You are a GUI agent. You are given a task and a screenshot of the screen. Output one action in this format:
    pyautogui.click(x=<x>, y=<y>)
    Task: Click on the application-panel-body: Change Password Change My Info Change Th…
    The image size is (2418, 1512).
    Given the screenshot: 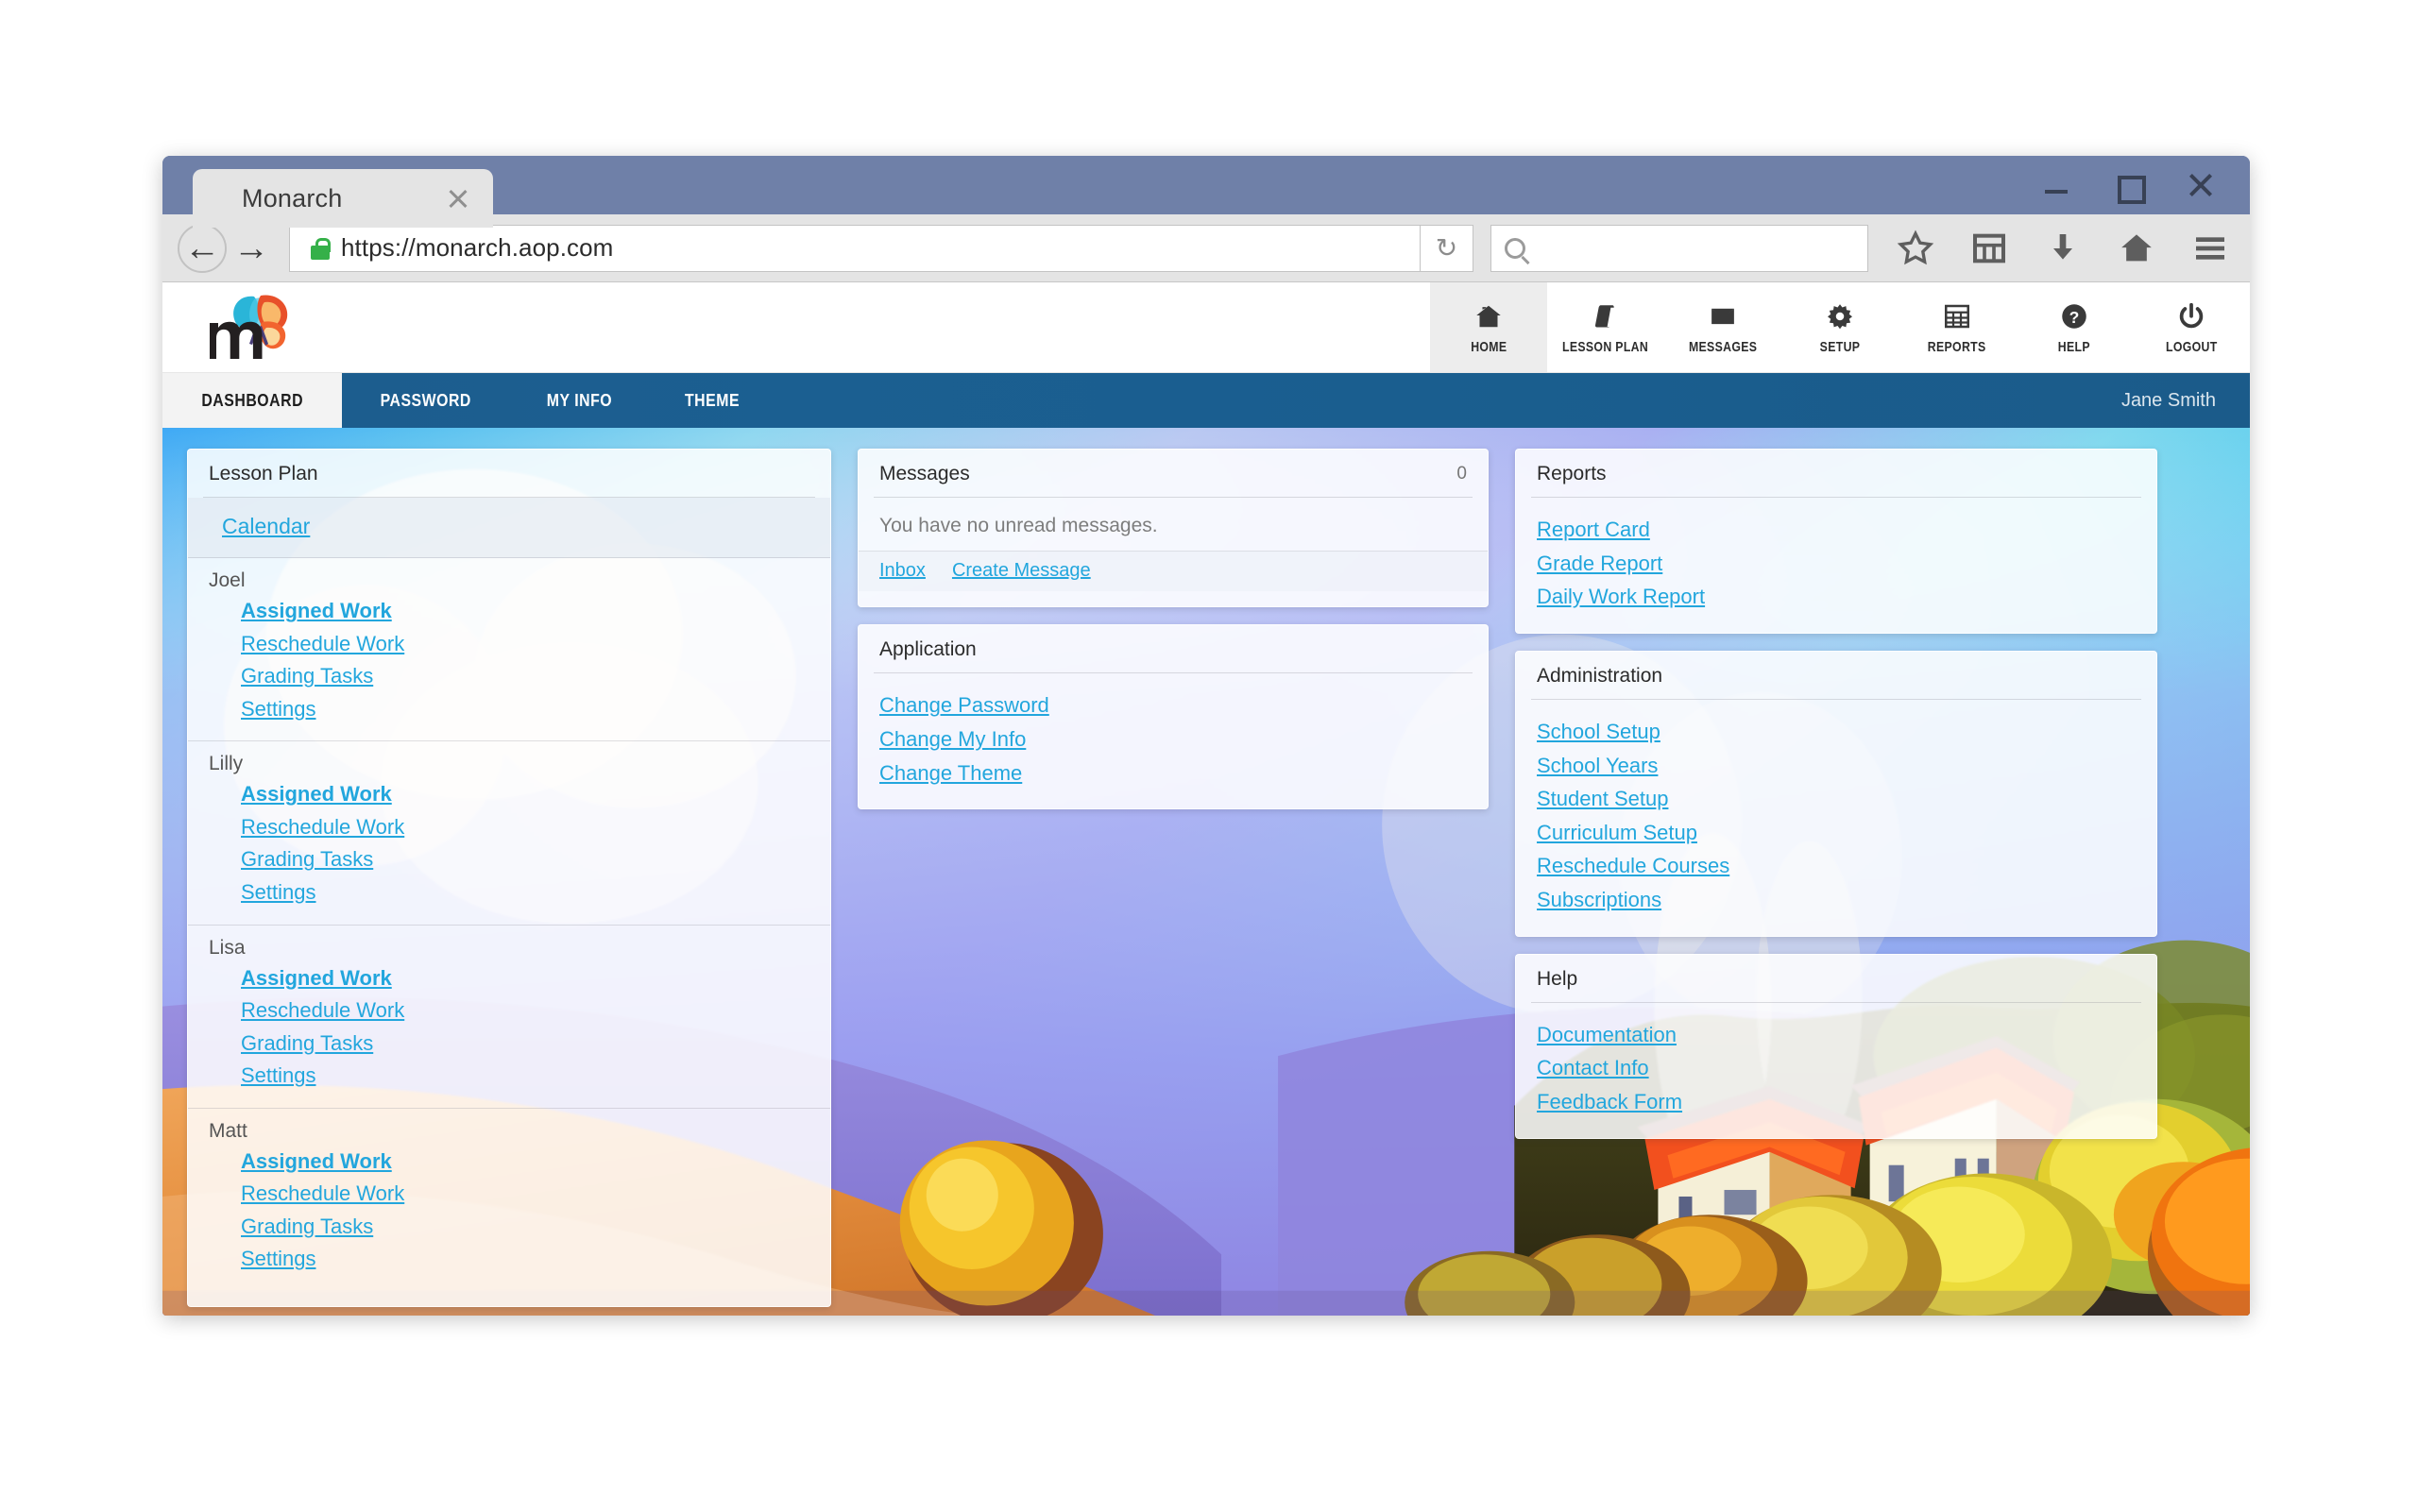 What is the action you would take?
    pyautogui.click(x=1173, y=733)
    